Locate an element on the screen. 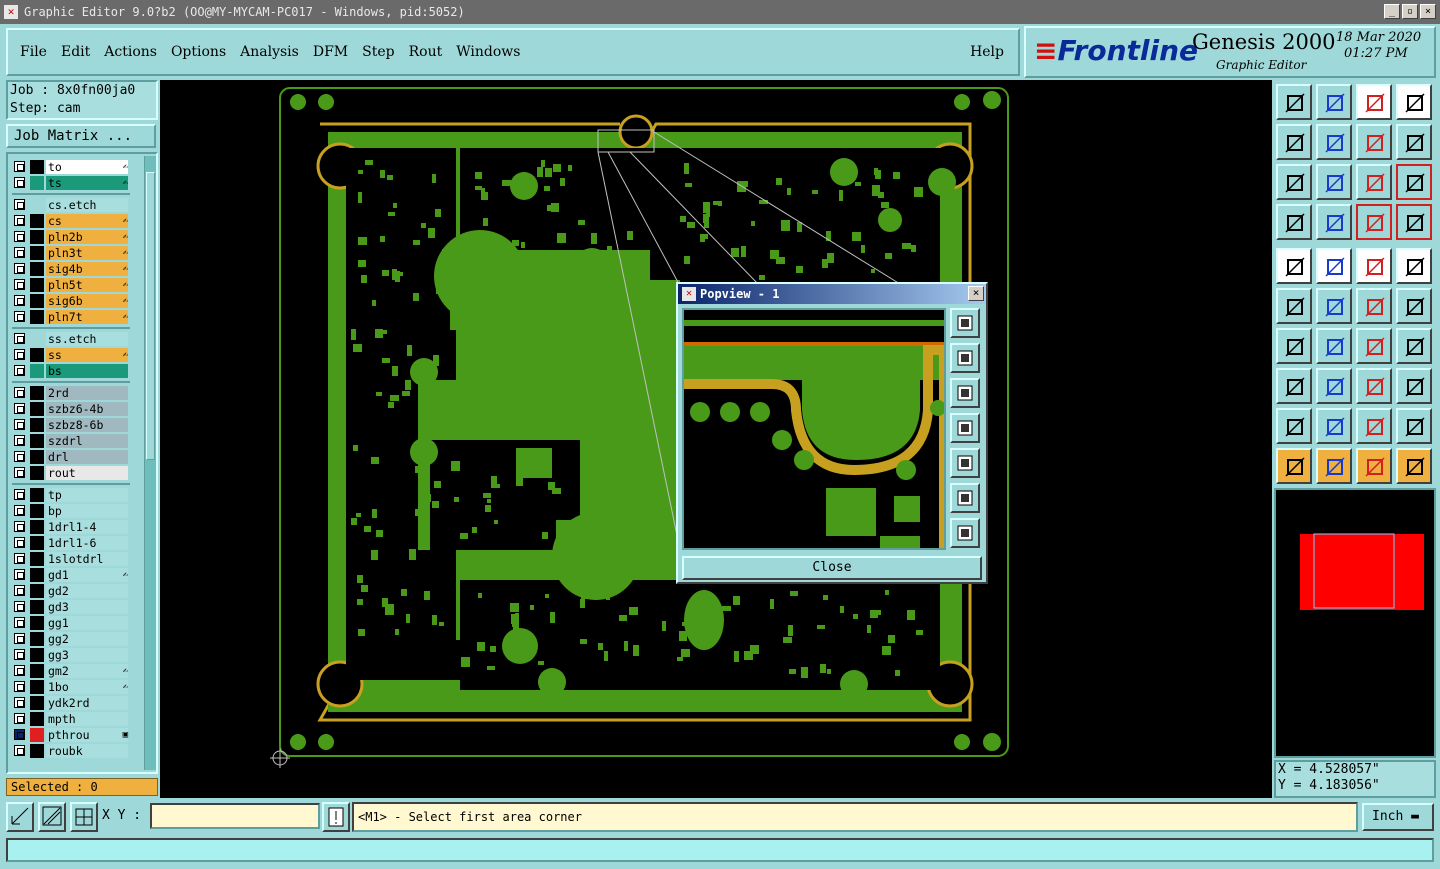  scissors-icon is located at coordinates (1294, 222).